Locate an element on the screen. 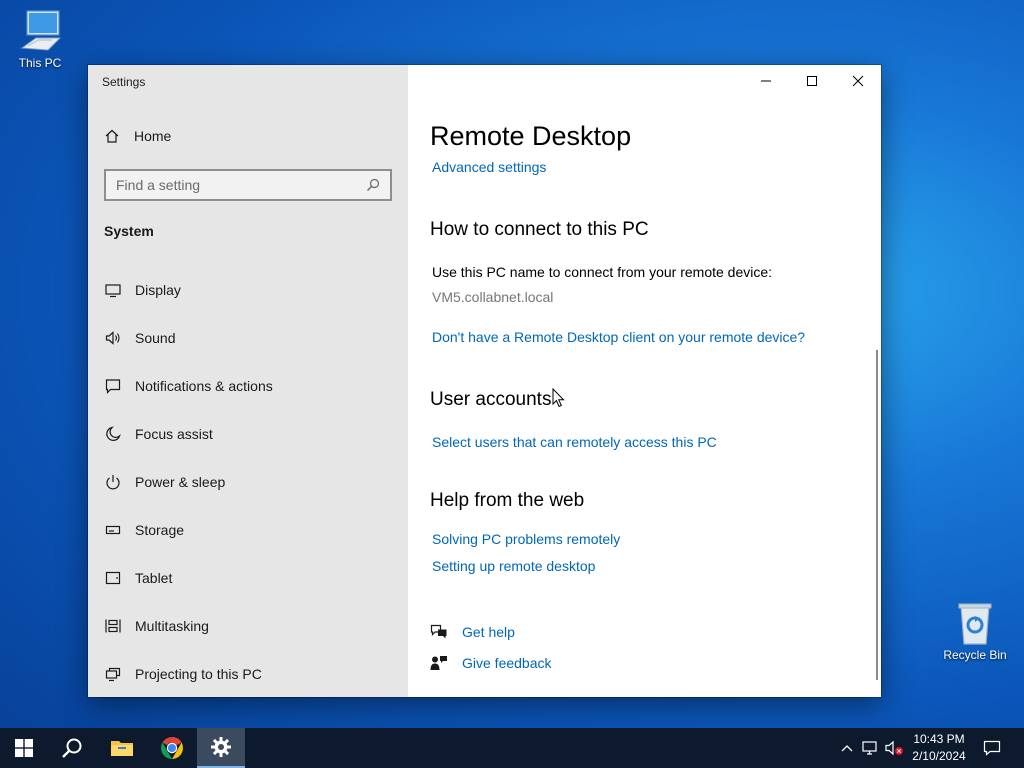  sidebar-item-notifications: Notifications & actions is located at coordinates (248, 386).